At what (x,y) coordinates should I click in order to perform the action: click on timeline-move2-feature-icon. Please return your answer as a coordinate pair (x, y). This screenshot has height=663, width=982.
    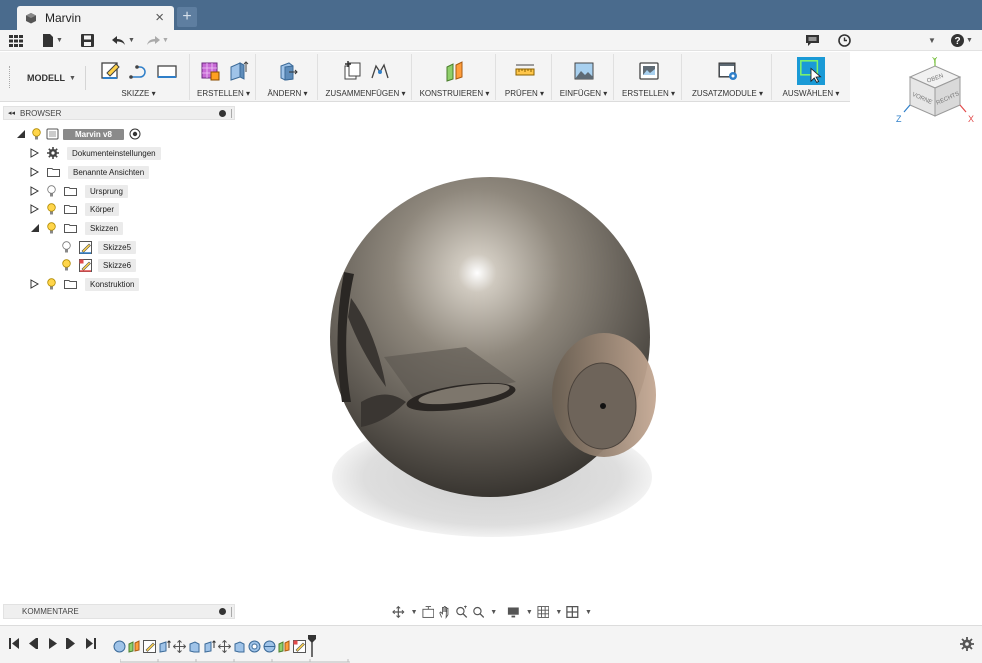
    Looking at the image, I should click on (224, 646).